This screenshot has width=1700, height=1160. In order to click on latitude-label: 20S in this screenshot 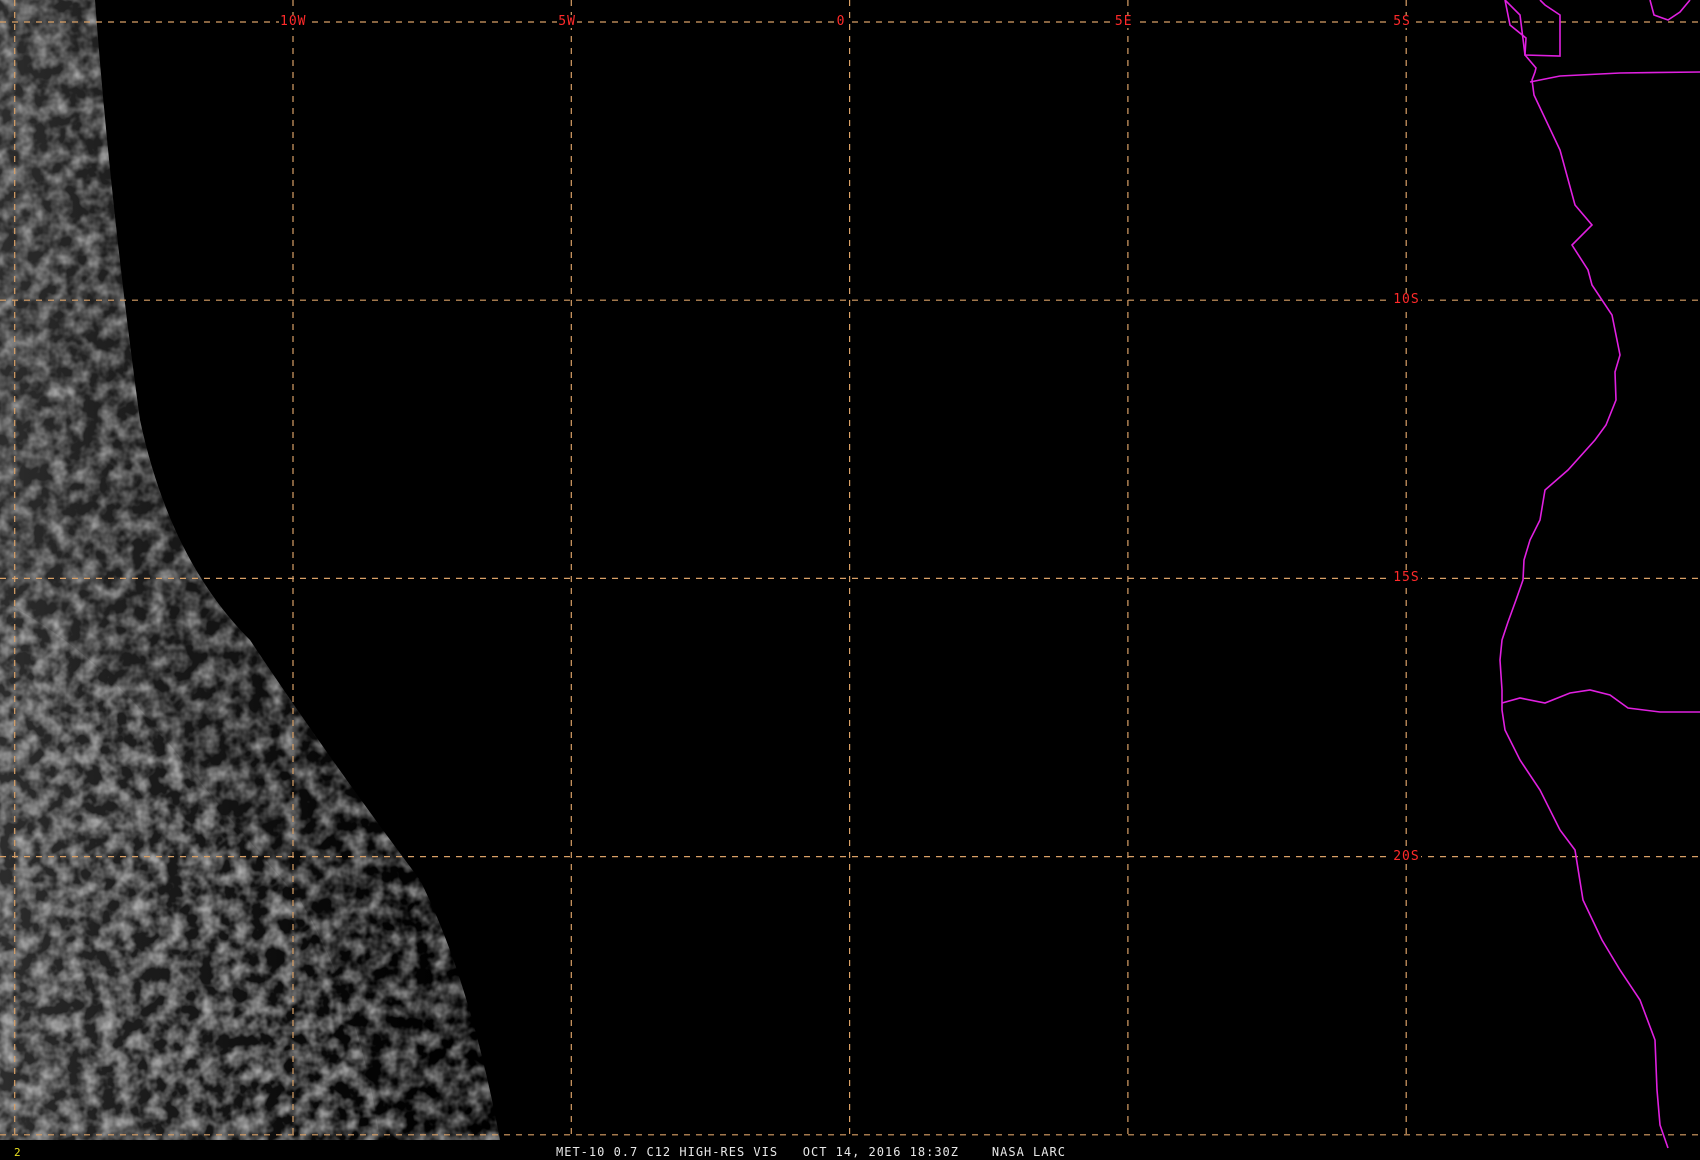, I will do `click(1406, 856)`.